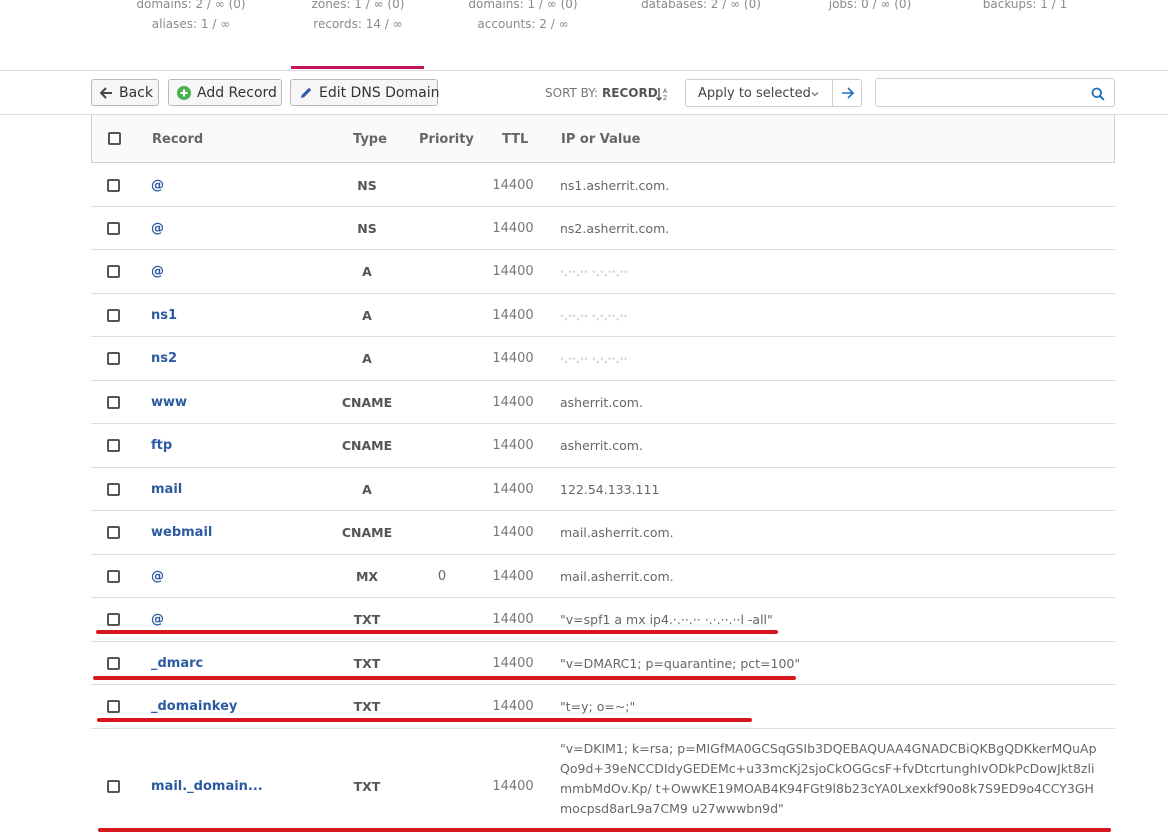 The width and height of the screenshot is (1168, 840). What do you see at coordinates (615, 228) in the screenshot?
I see `record-value: ns2.asherrit.com.` at bounding box center [615, 228].